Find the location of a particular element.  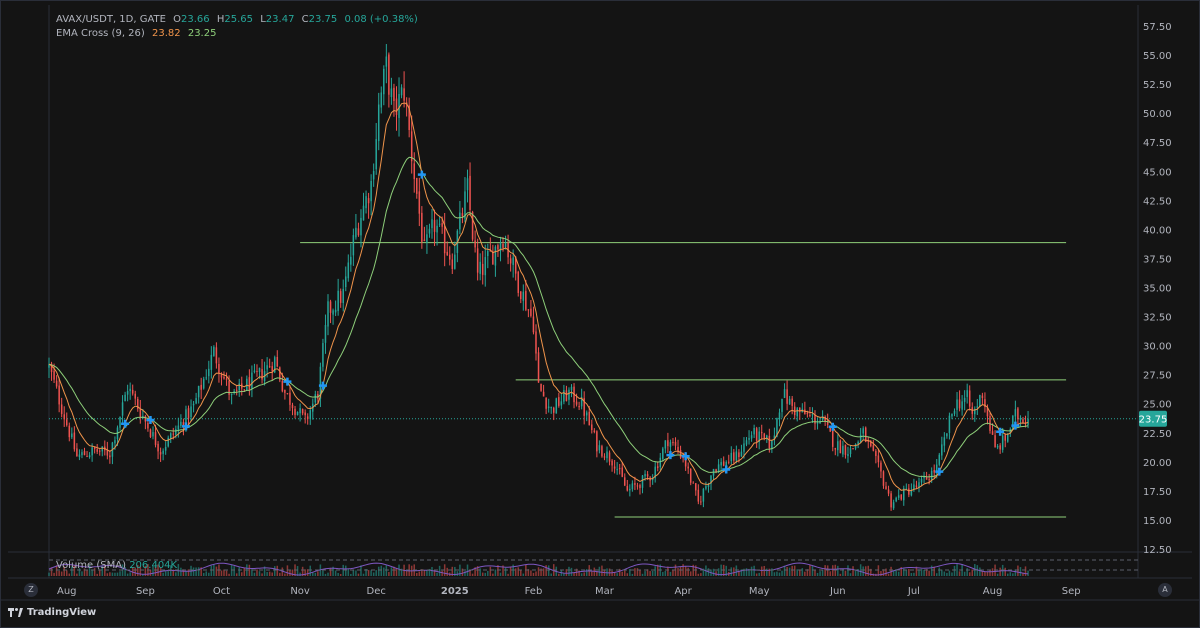

tradingview-logo-icon is located at coordinates (15, 612).